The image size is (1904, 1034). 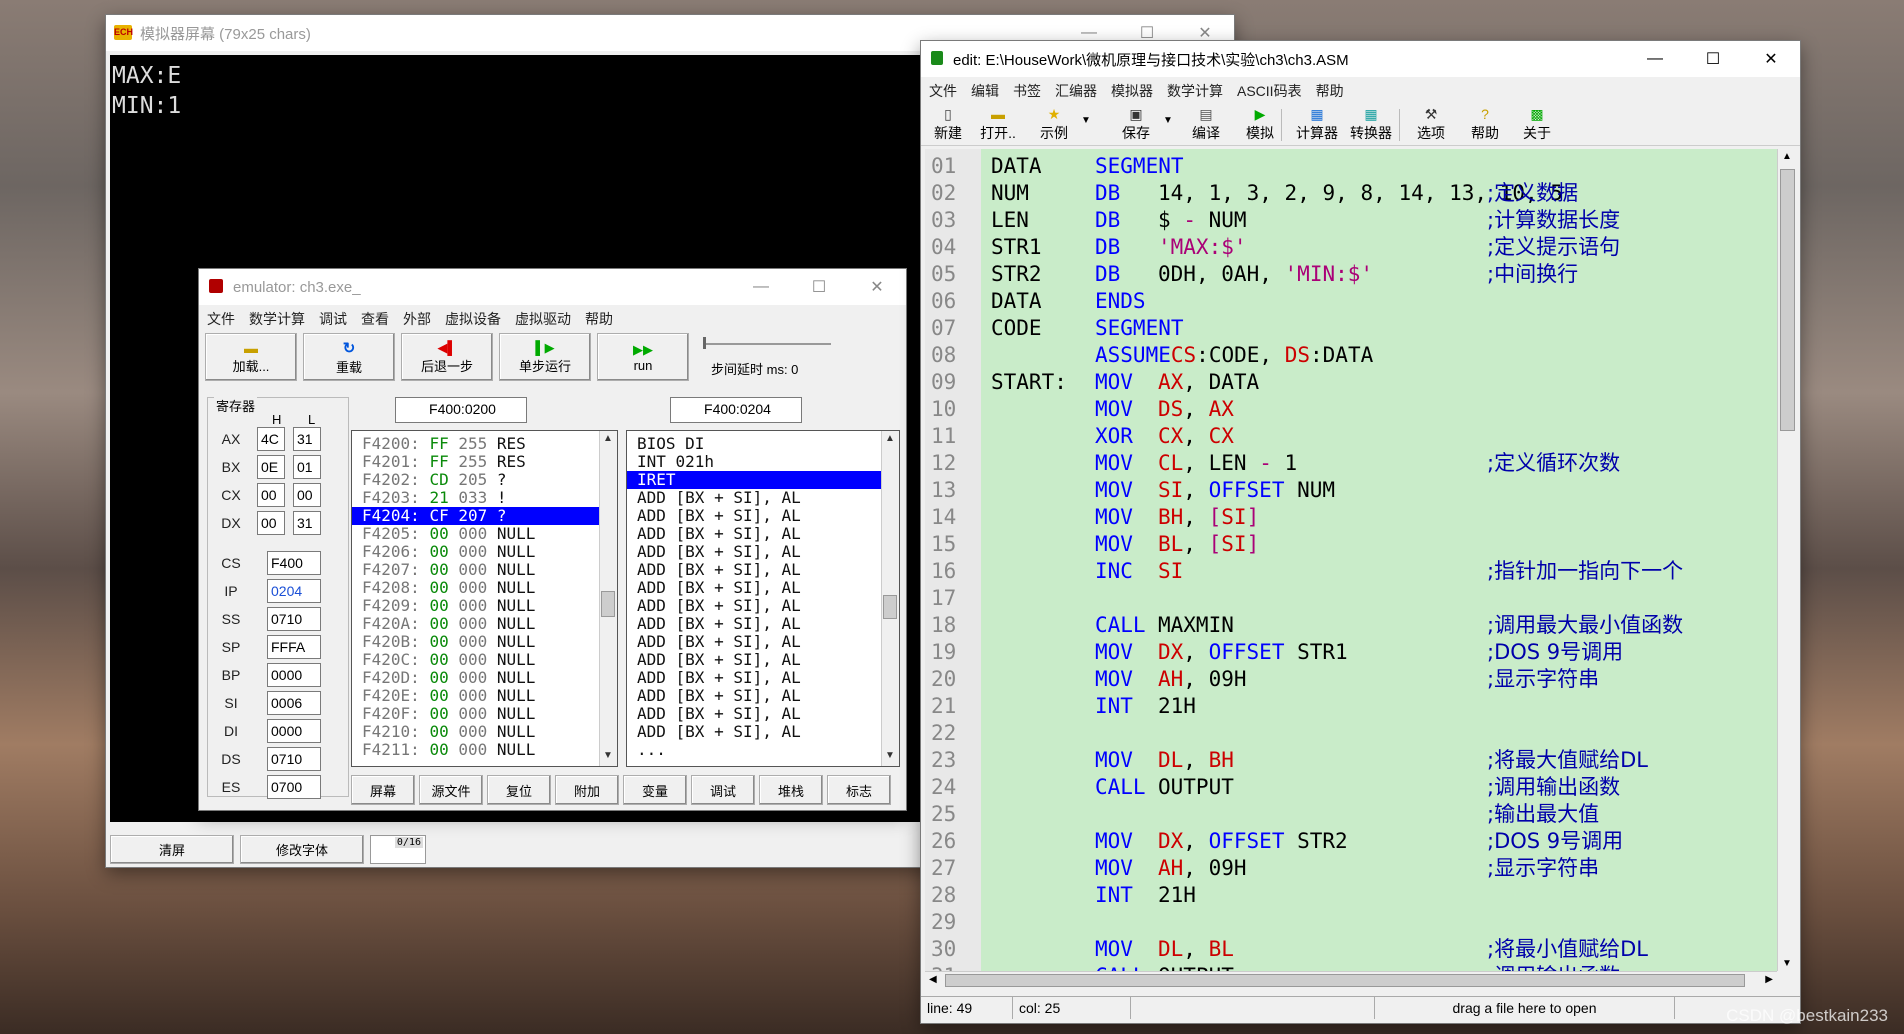 What do you see at coordinates (333, 319) in the screenshot?
I see `menu-item: 调试` at bounding box center [333, 319].